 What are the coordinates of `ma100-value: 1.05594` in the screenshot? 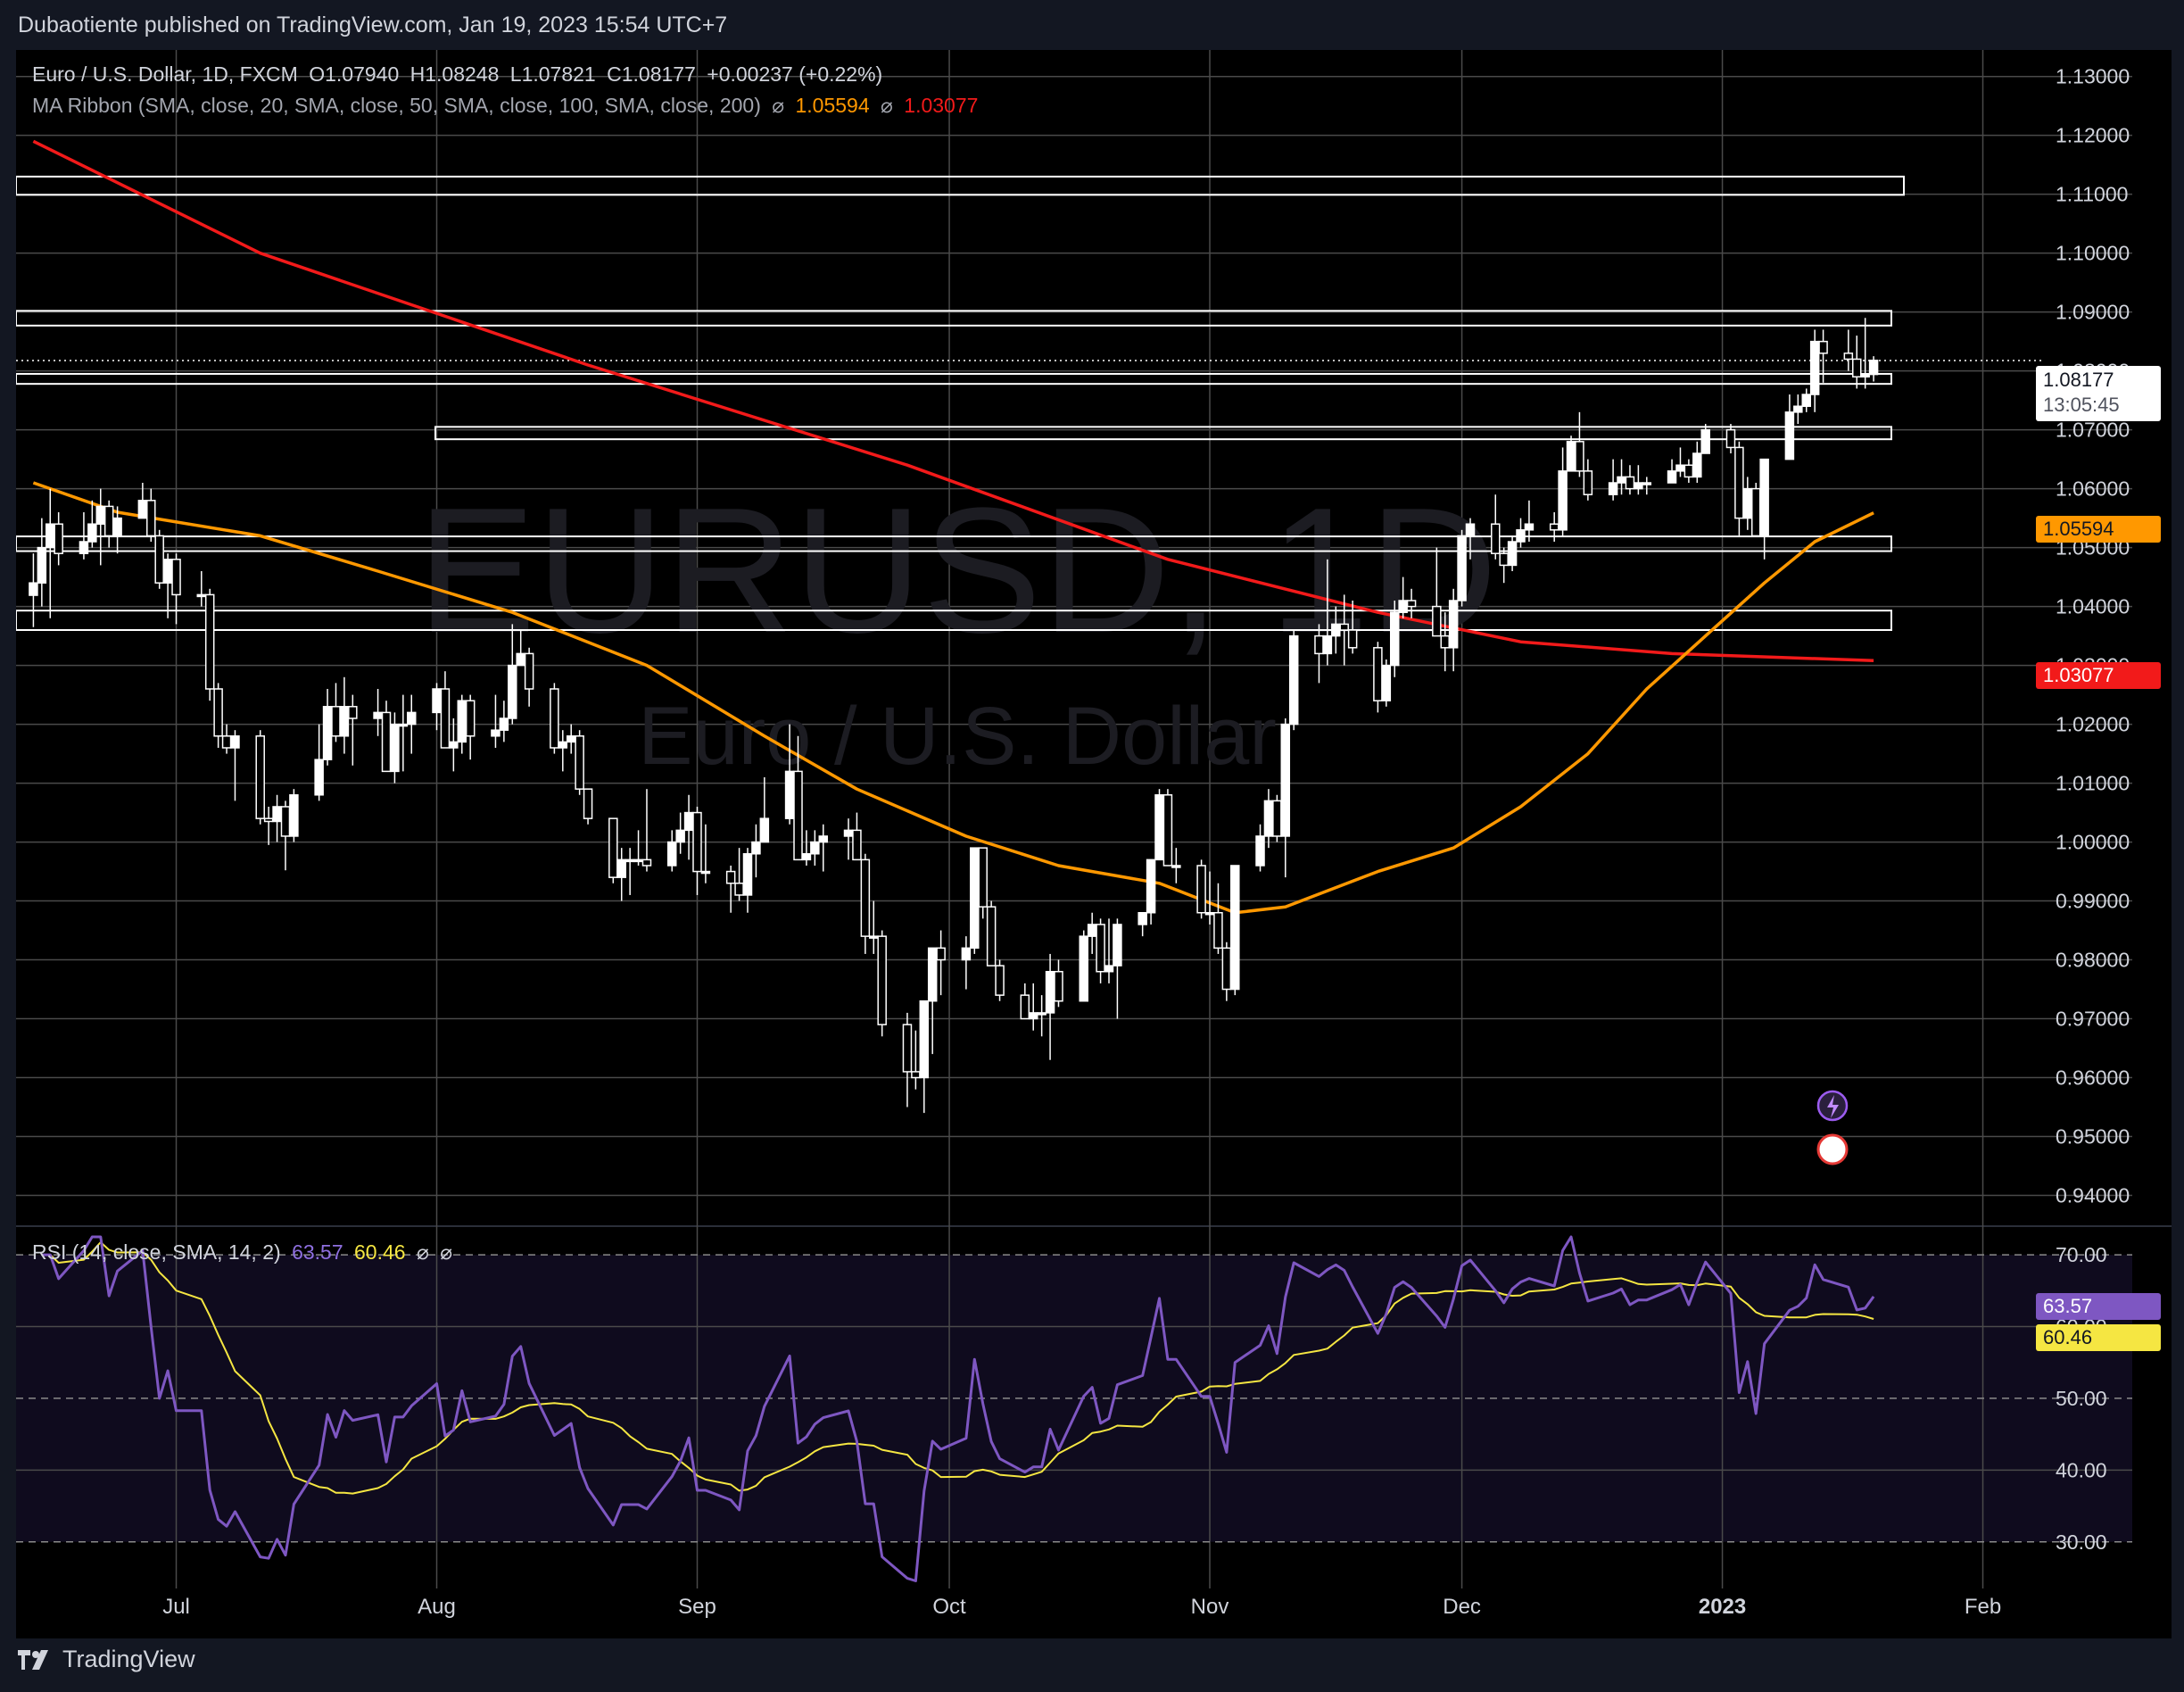 It's located at (833, 106).